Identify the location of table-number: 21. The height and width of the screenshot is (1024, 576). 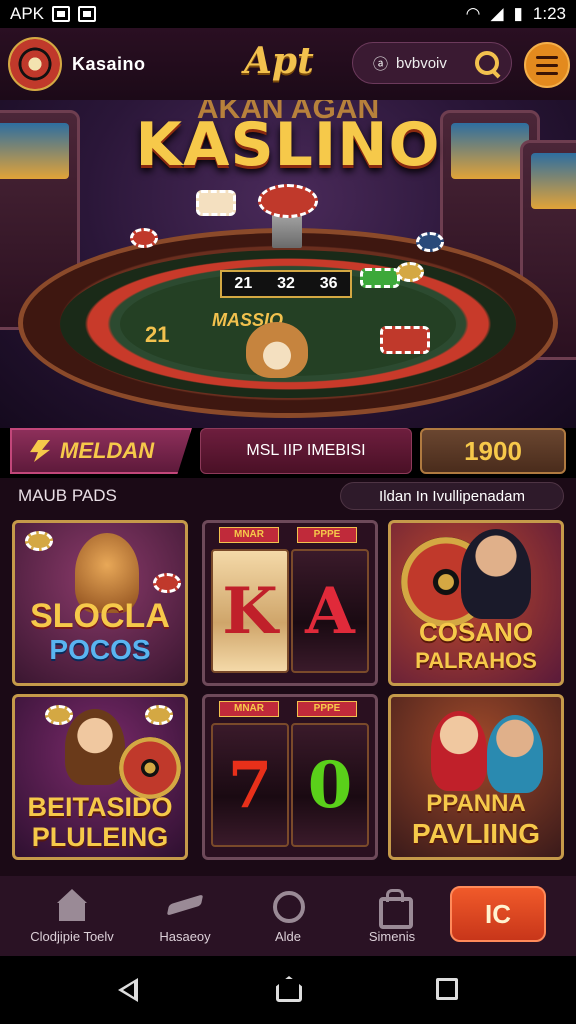
(157, 334).